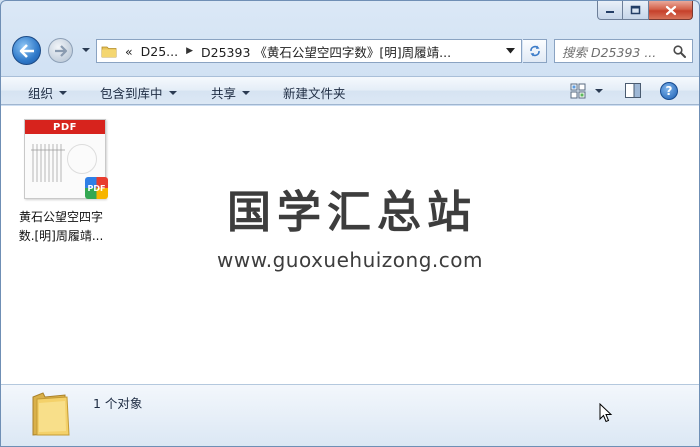  Describe the element at coordinates (606, 413) in the screenshot. I see `mouse-cursor-icon` at that location.